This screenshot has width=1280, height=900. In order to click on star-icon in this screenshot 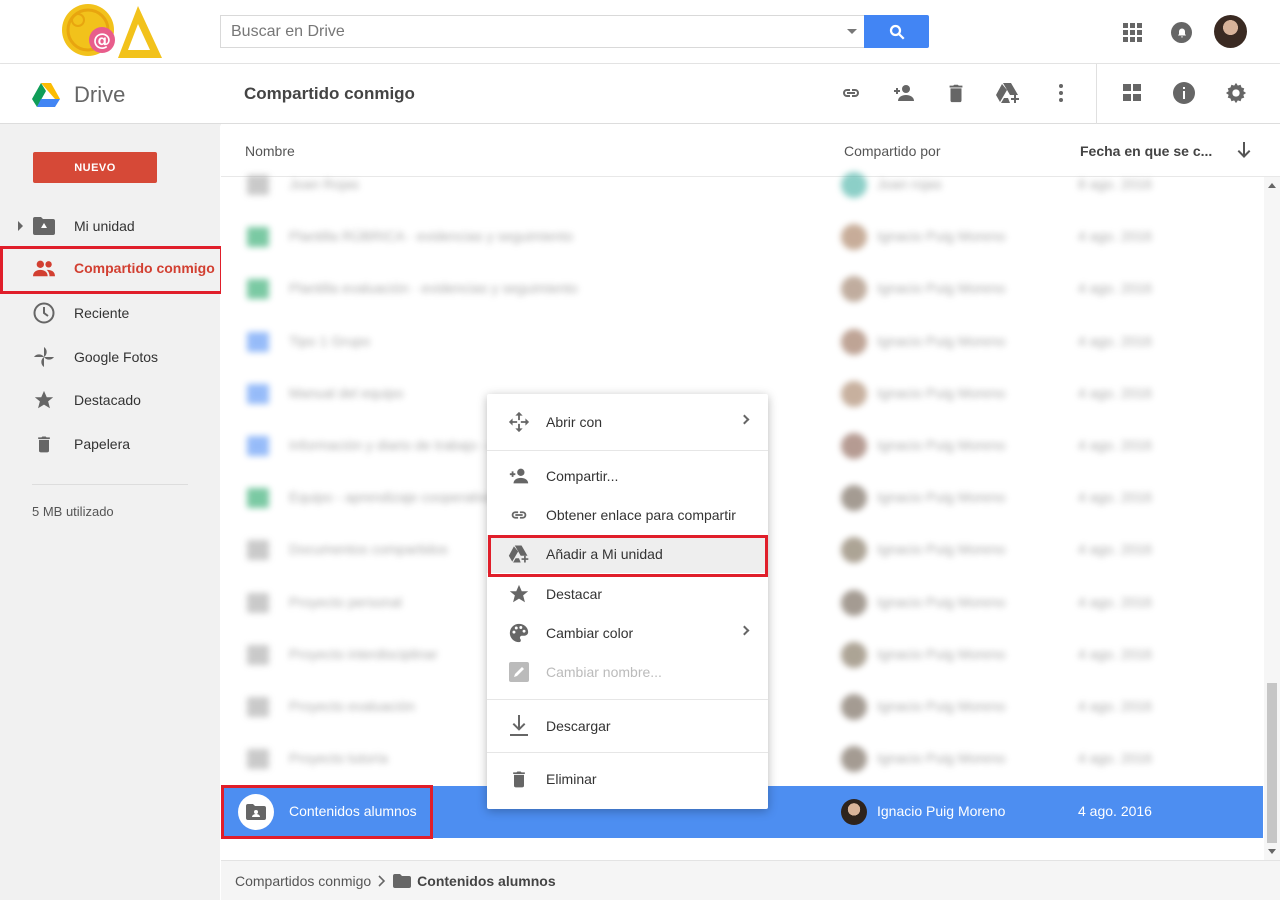, I will do `click(519, 594)`.